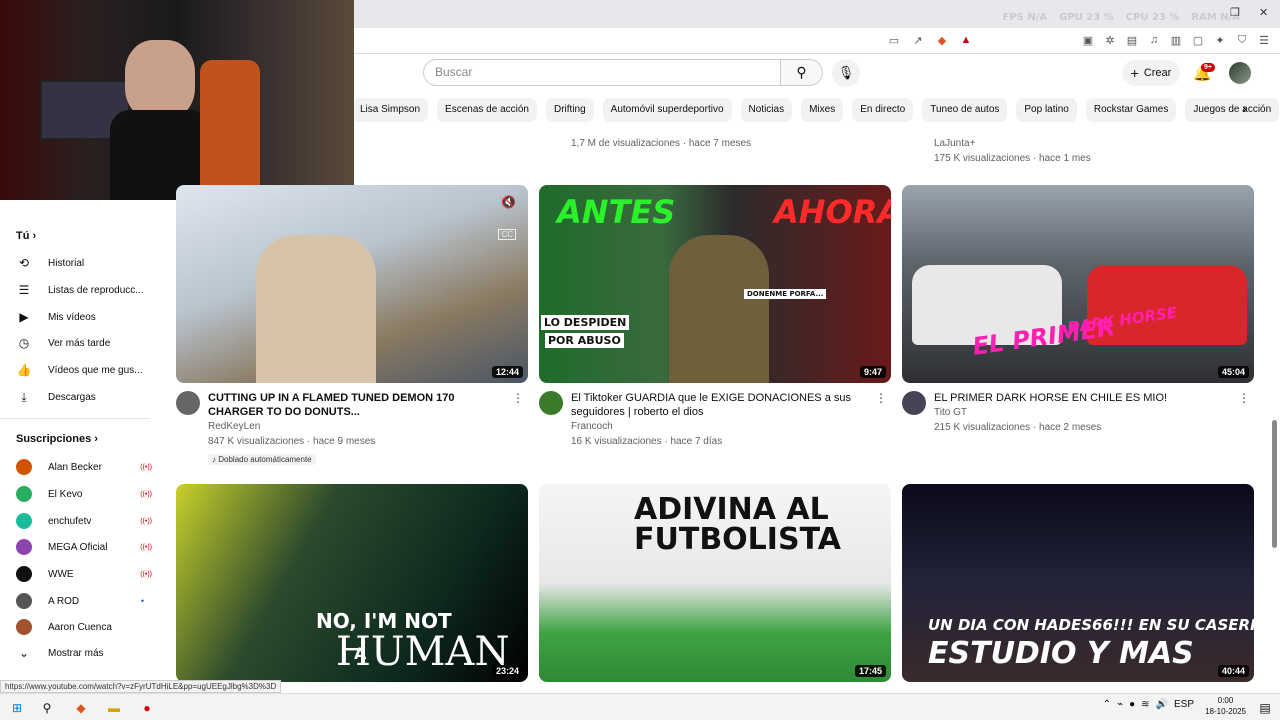  I want to click on extension-icon: ▣, so click(1088, 40).